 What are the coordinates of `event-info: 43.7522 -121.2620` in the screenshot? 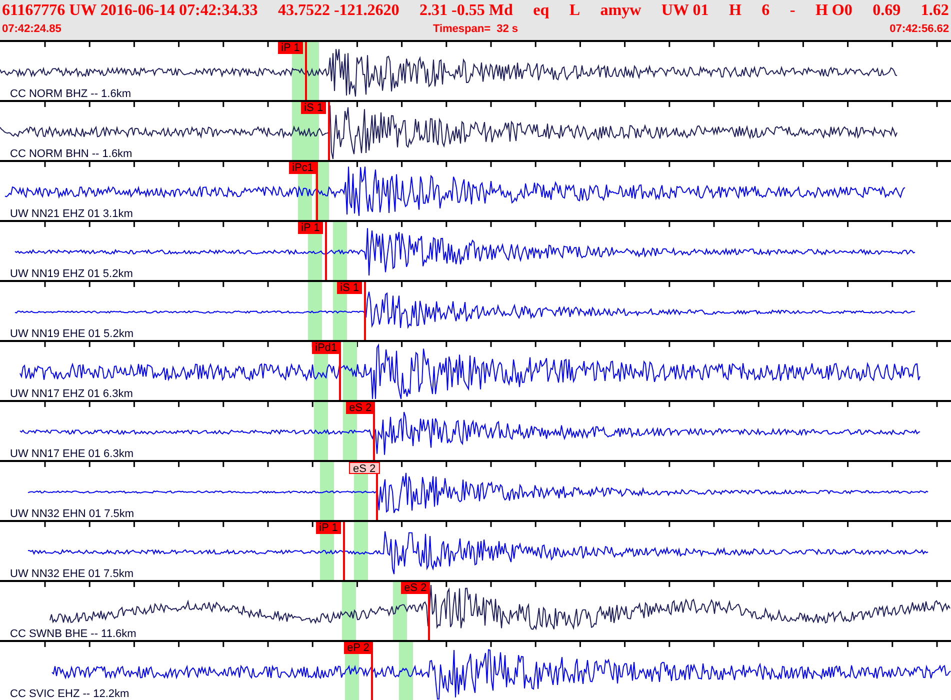 It's located at (339, 11).